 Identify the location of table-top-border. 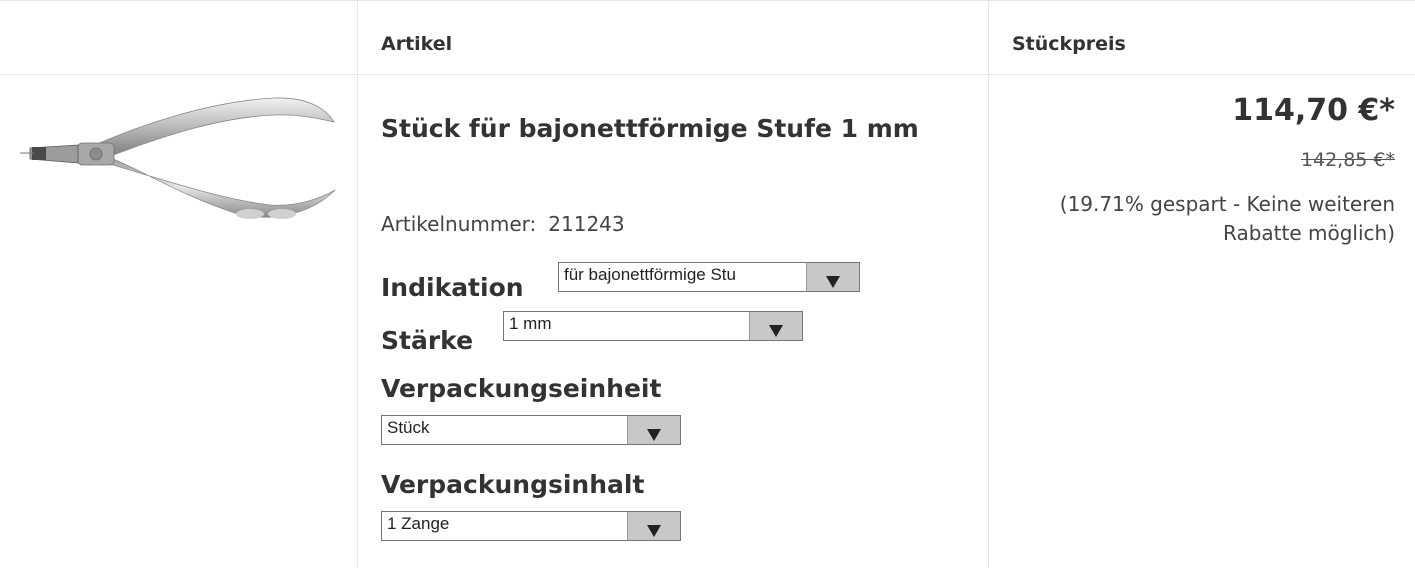
(707, 0).